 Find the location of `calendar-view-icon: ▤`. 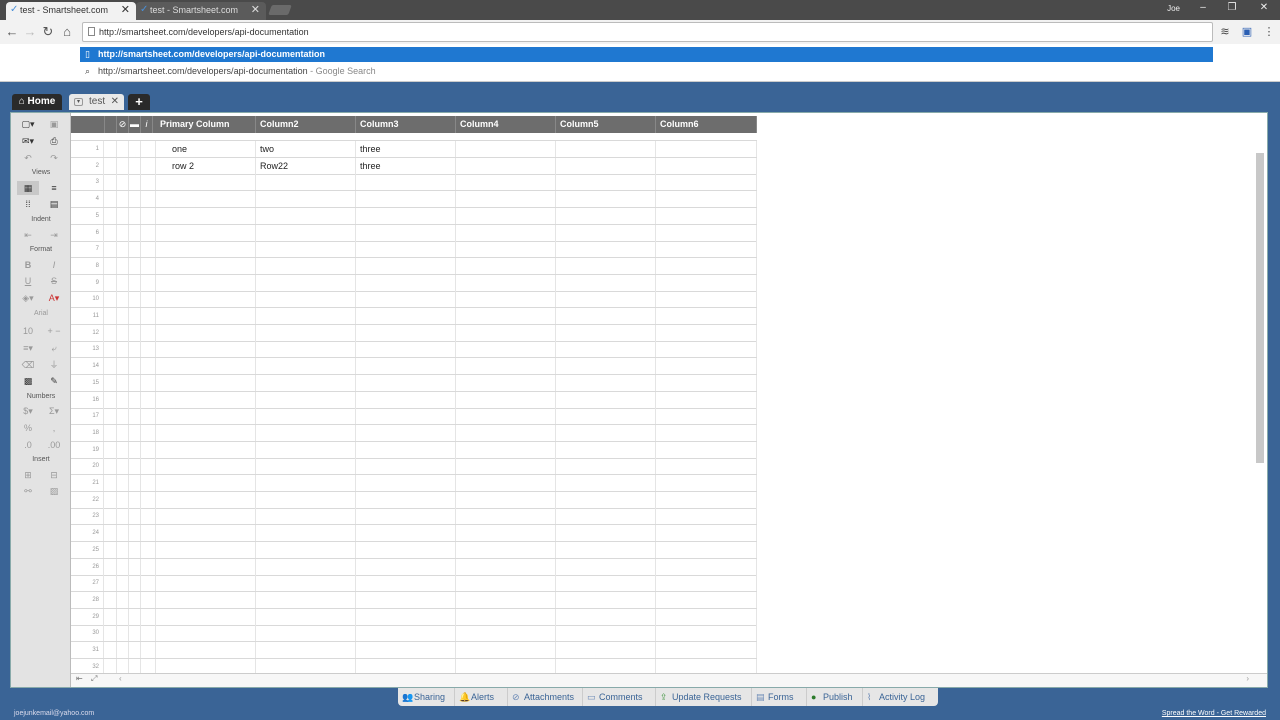

calendar-view-icon: ▤ is located at coordinates (54, 204).